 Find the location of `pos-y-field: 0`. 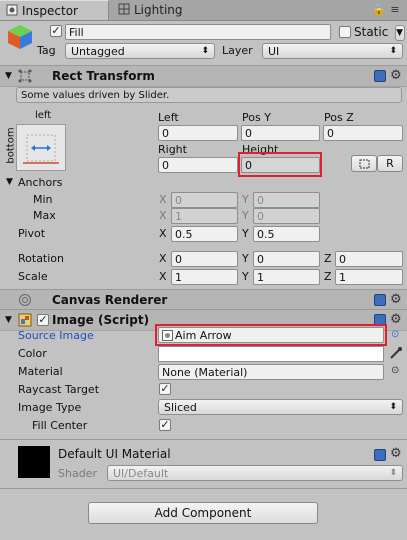

pos-y-field: 0 is located at coordinates (280, 133).